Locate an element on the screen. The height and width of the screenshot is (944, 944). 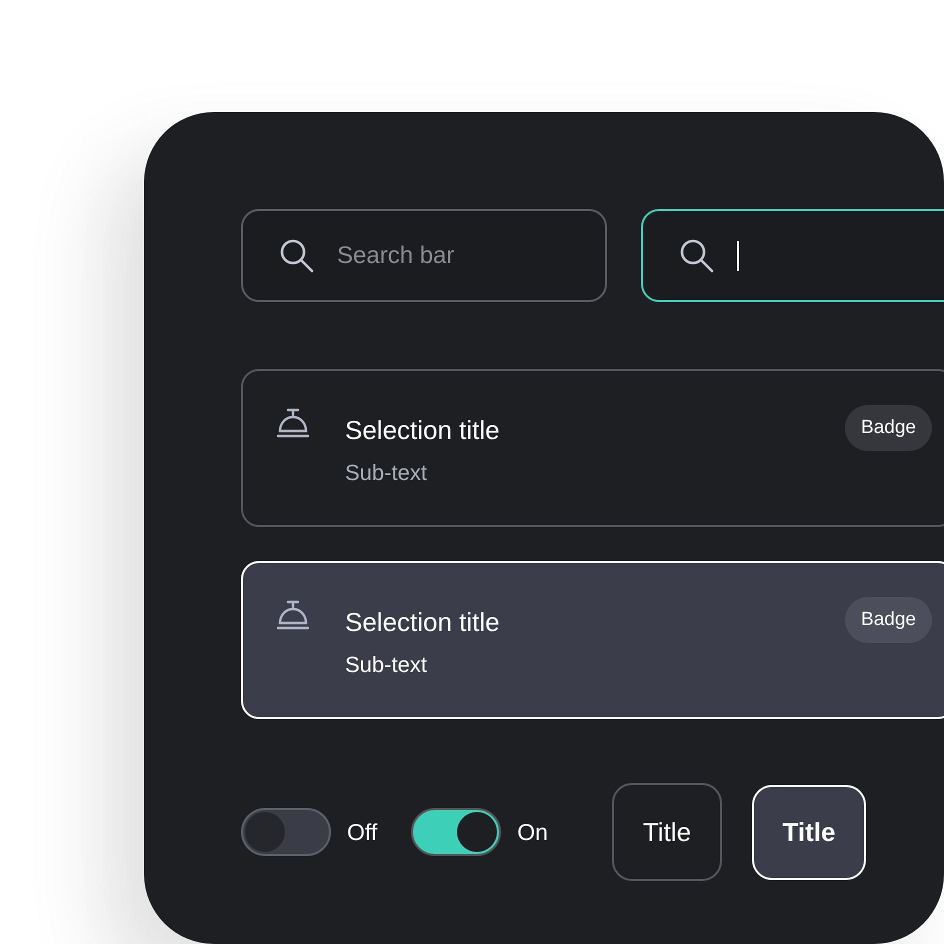
toggle-label: Off is located at coordinates (362, 832).